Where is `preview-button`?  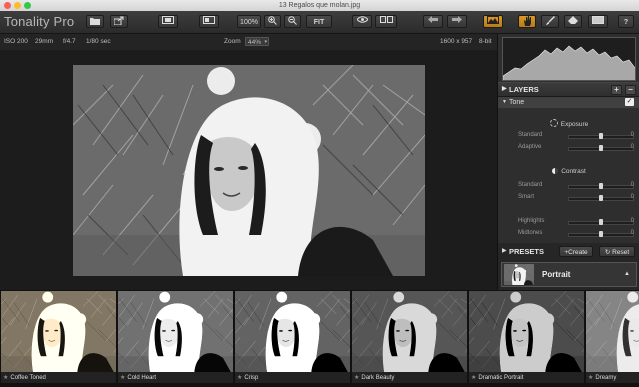 preview-button is located at coordinates (362, 21).